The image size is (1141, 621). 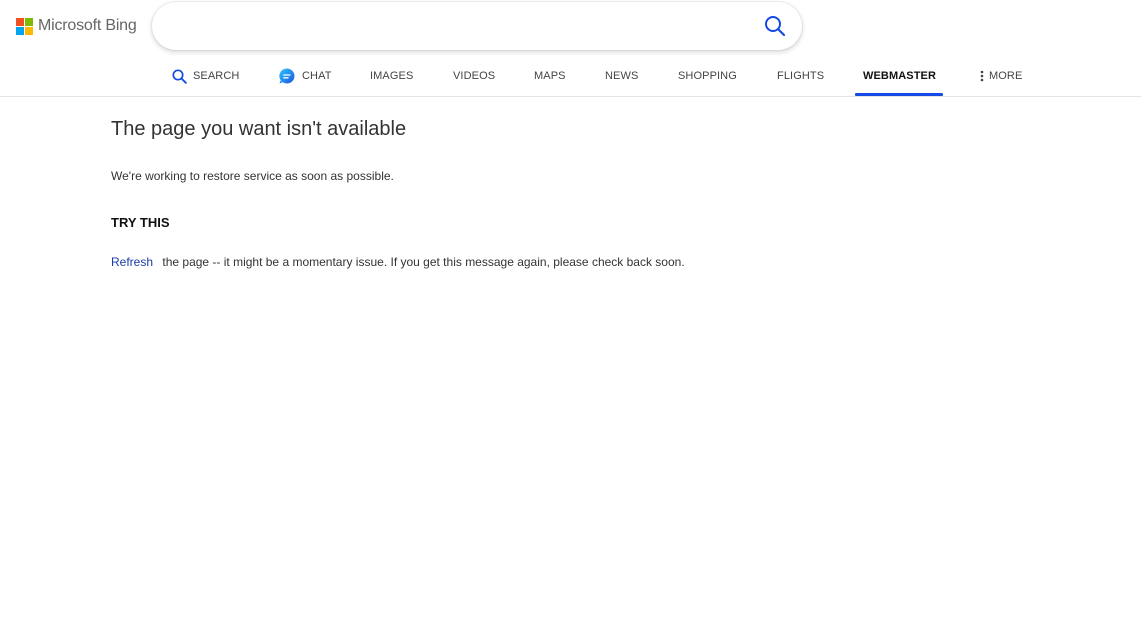 I want to click on nav-shopping-label: SHOPPING, so click(x=707, y=76).